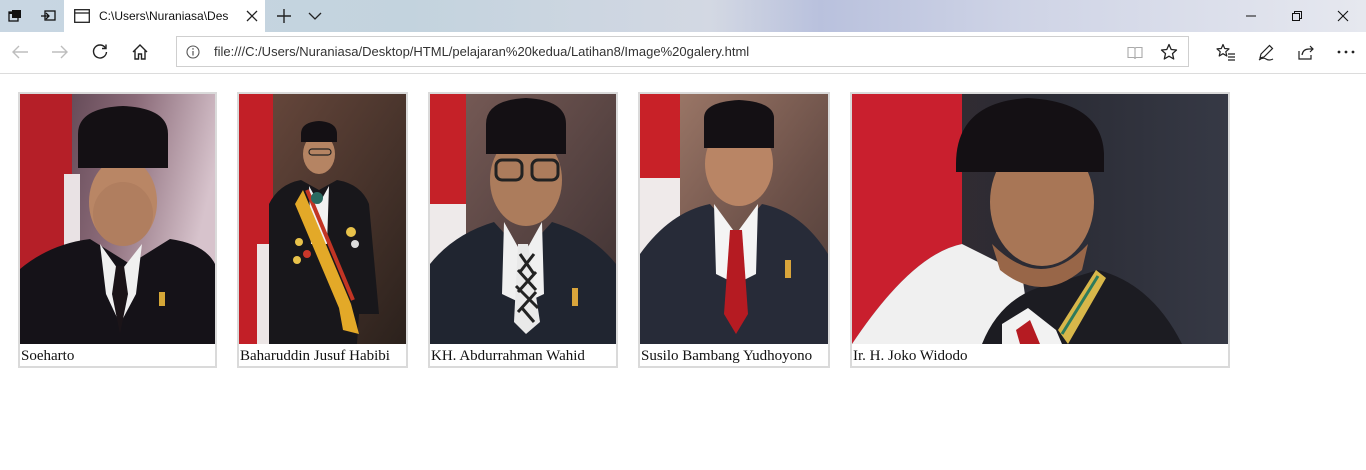 The image size is (1366, 470). I want to click on minimize-icon, so click(1251, 16).